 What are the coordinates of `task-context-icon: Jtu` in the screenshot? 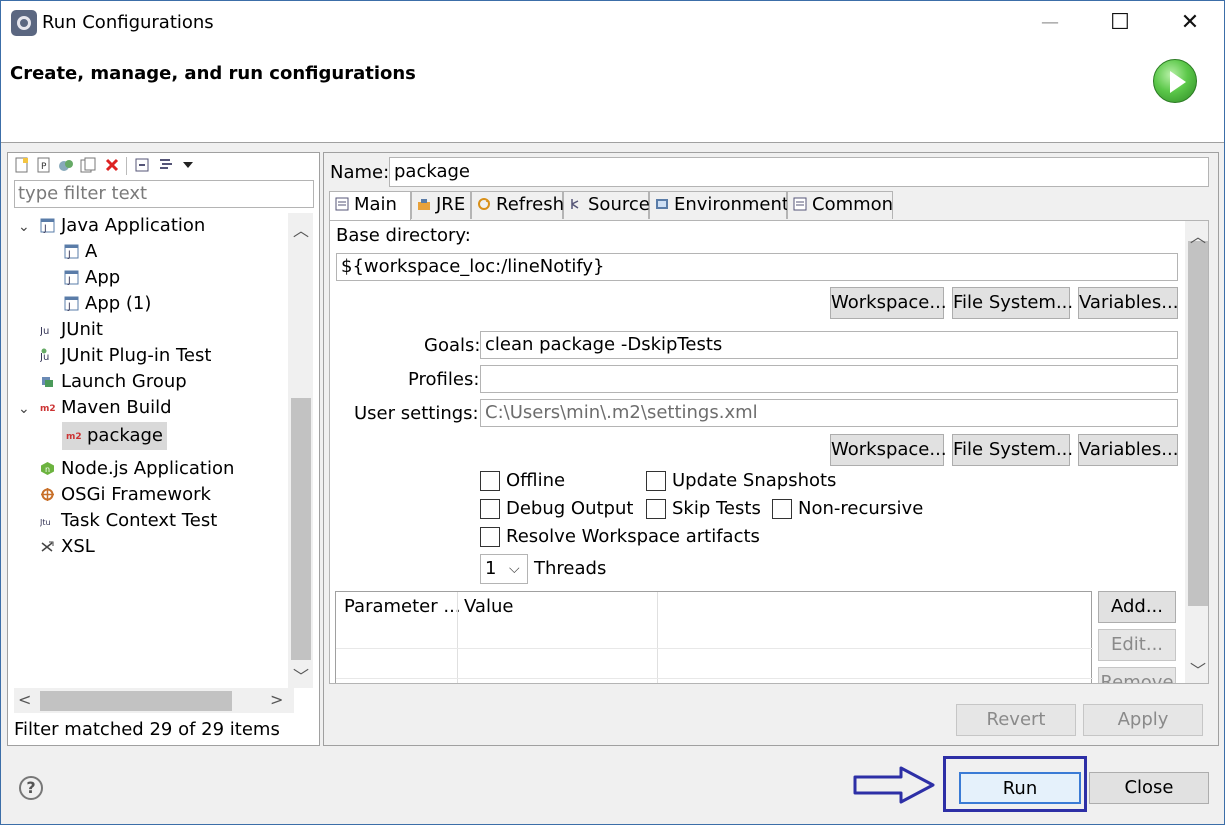 It's located at (45, 522).